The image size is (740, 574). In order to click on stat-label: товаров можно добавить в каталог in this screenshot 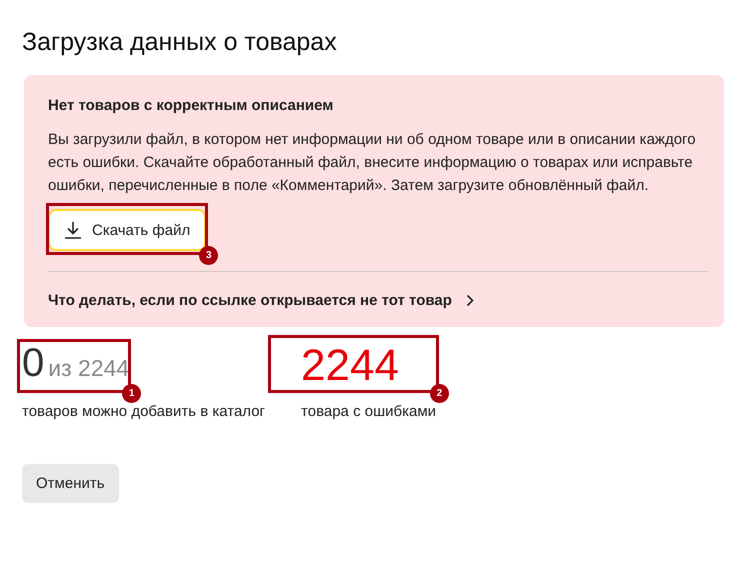, I will do `click(144, 411)`.